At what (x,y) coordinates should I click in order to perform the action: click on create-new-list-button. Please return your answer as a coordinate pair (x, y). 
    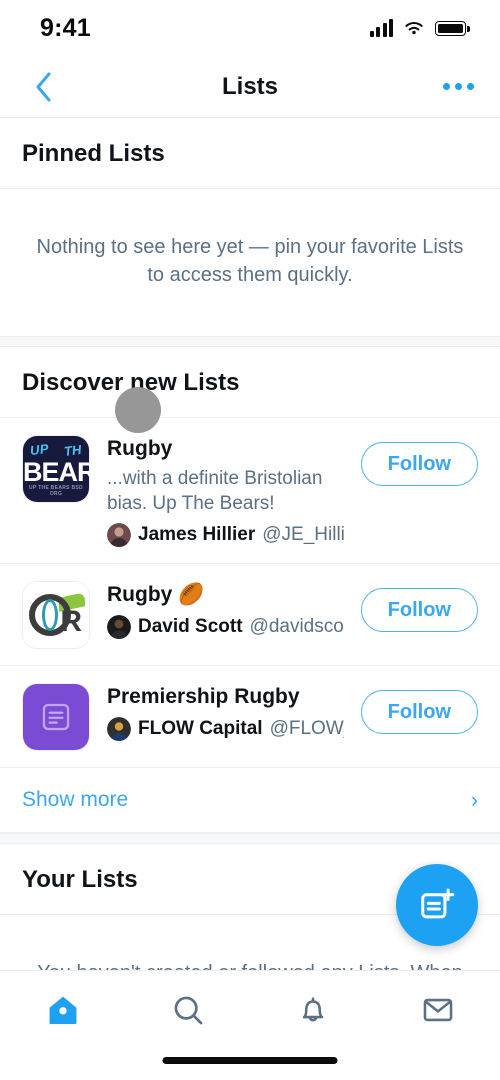
    Looking at the image, I should click on (437, 905).